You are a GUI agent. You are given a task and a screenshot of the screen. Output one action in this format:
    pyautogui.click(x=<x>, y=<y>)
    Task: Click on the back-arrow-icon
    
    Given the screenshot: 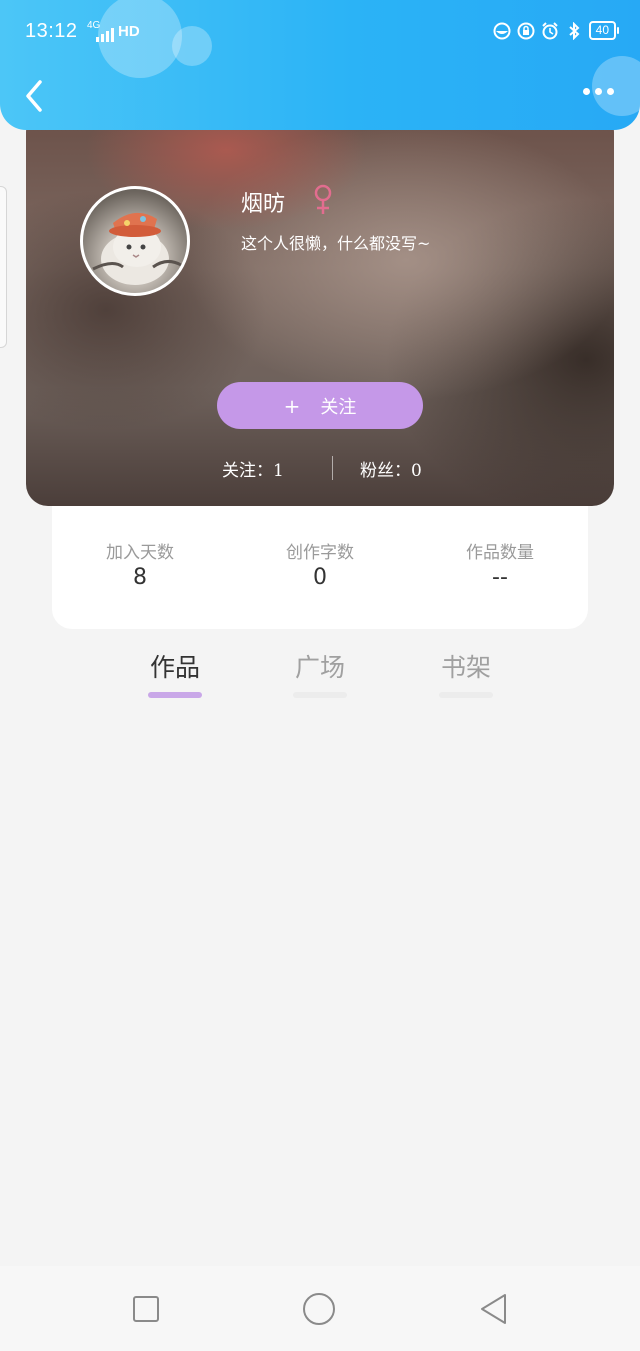 What is the action you would take?
    pyautogui.click(x=35, y=96)
    